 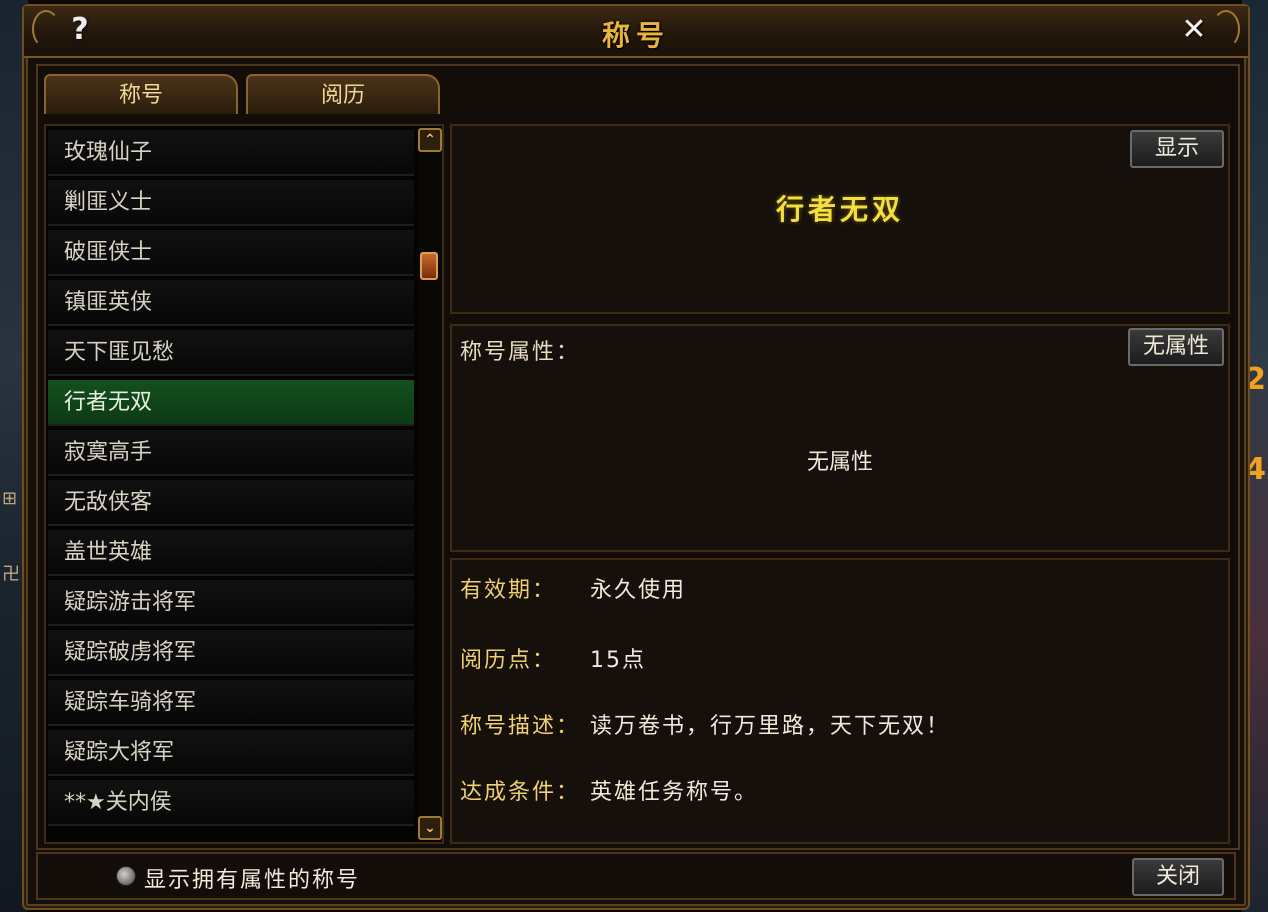 What do you see at coordinates (430, 828) in the screenshot?
I see `scroll-down-icon: ⌄` at bounding box center [430, 828].